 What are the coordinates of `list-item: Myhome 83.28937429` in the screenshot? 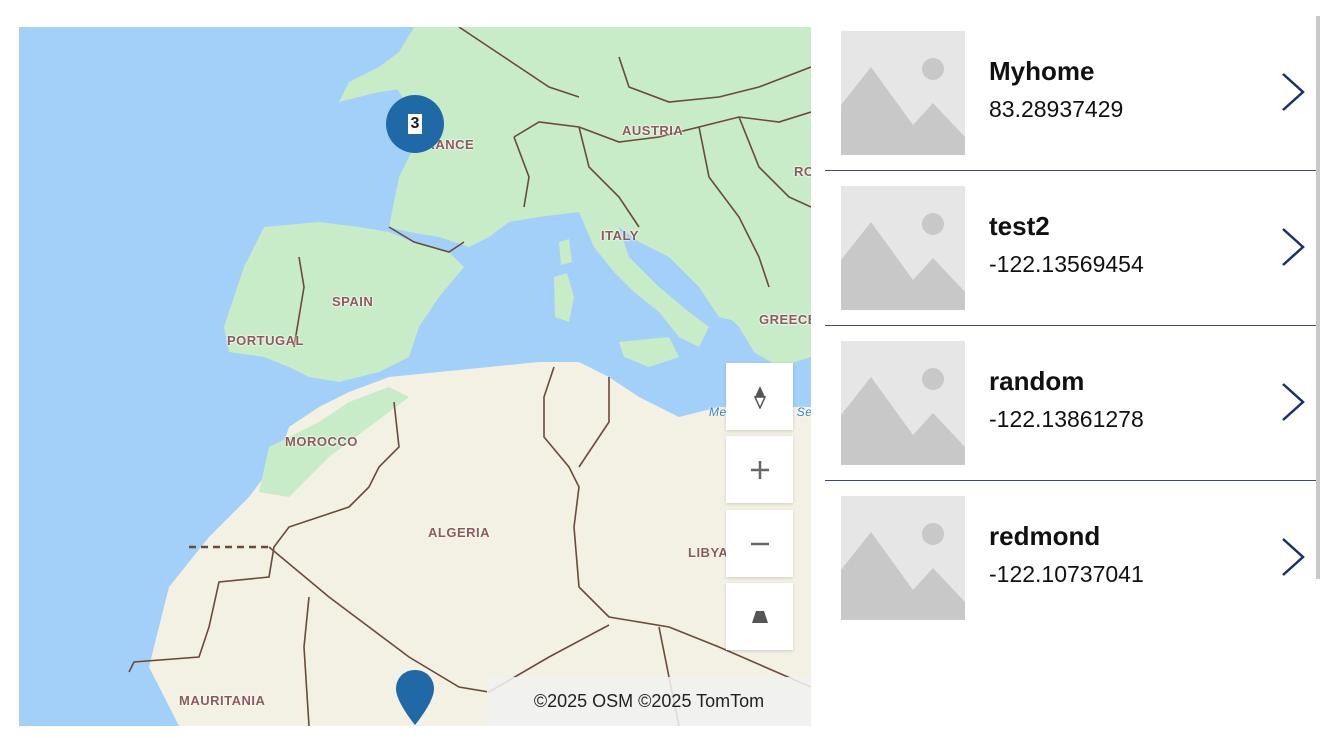 It's located at (1070, 93).